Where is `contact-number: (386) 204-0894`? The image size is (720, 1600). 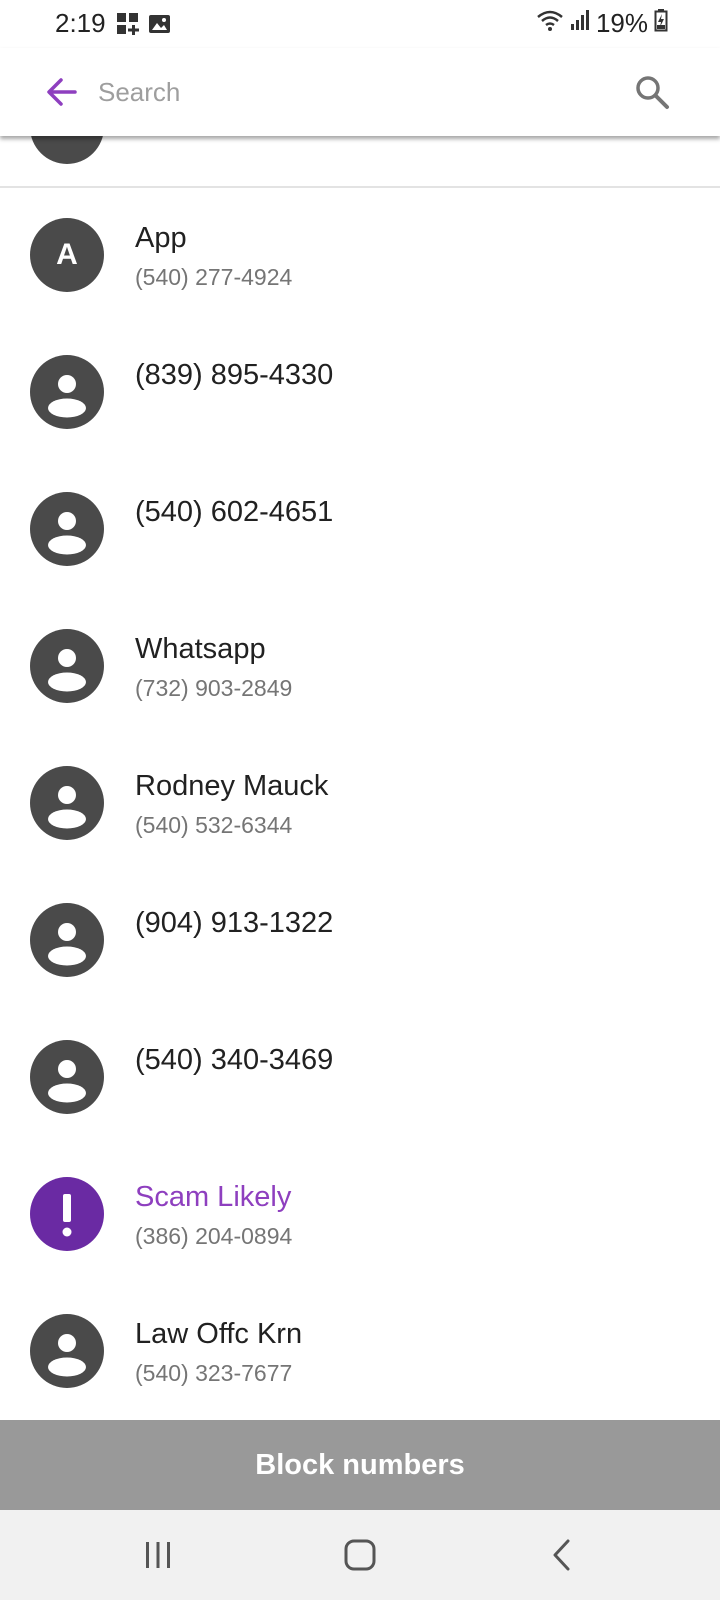
contact-number: (386) 204-0894 is located at coordinates (214, 1236).